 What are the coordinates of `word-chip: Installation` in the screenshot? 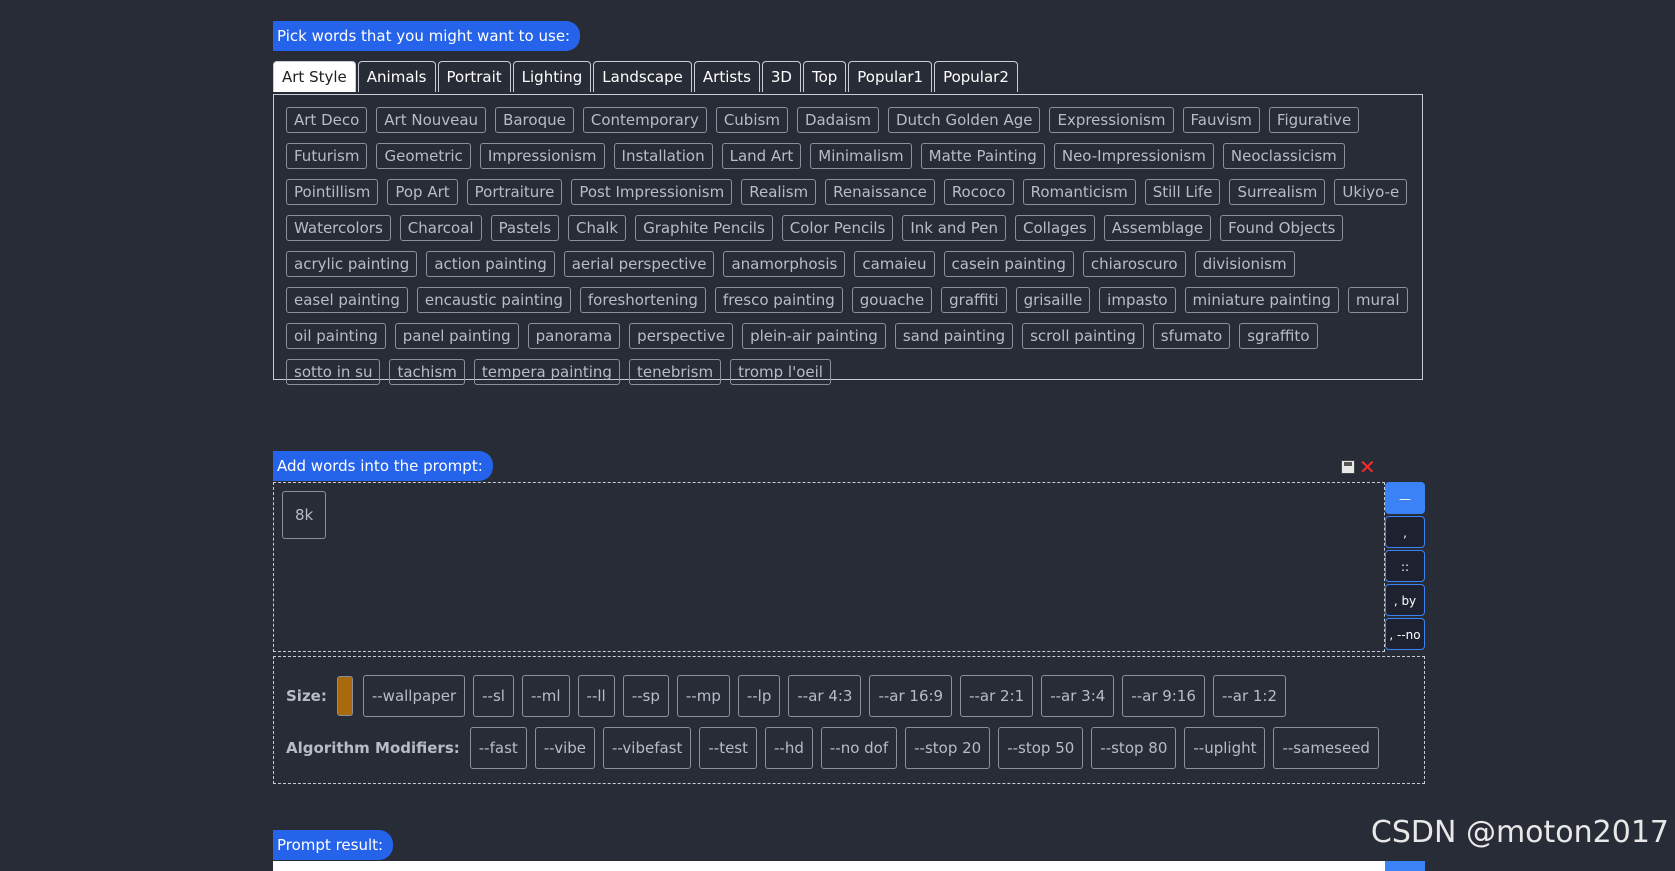 It's located at (663, 156).